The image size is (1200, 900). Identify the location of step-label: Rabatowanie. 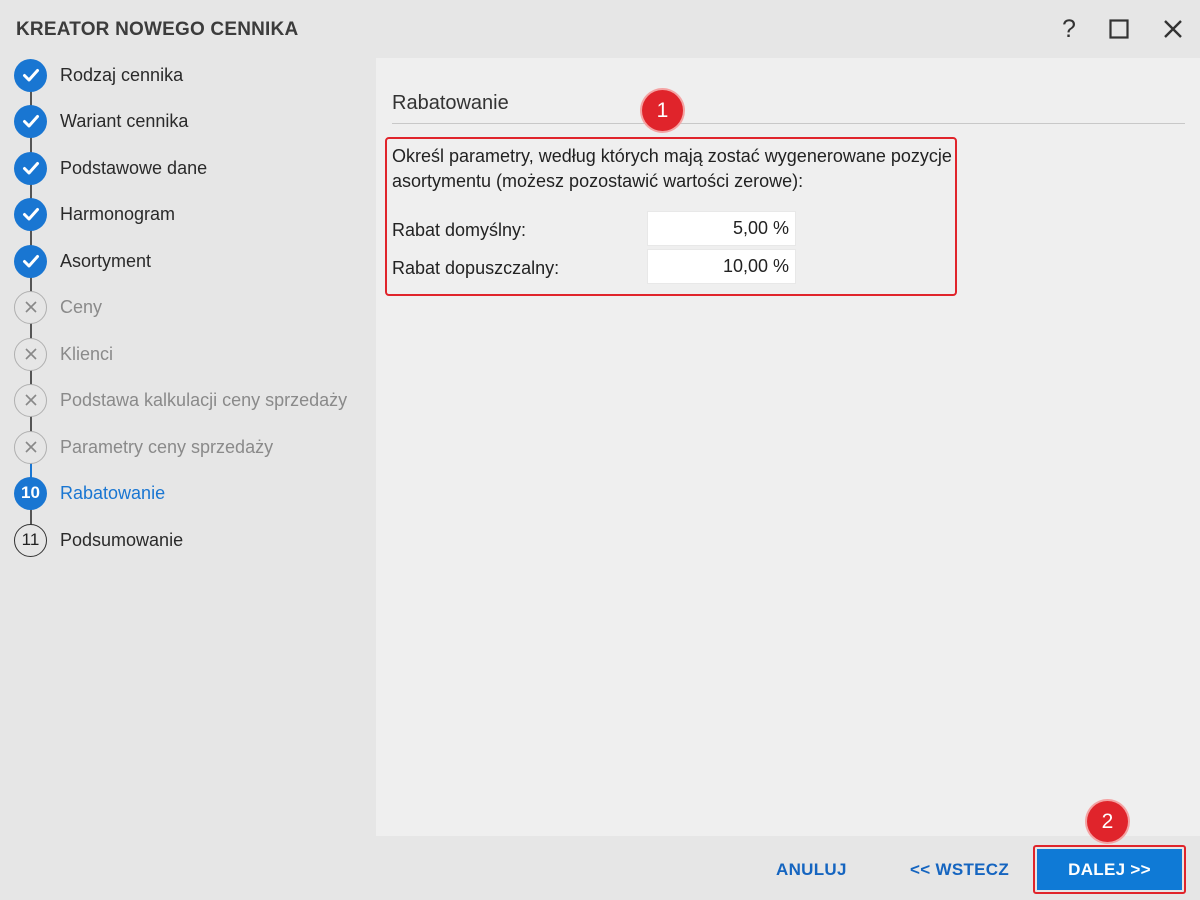
(113, 492).